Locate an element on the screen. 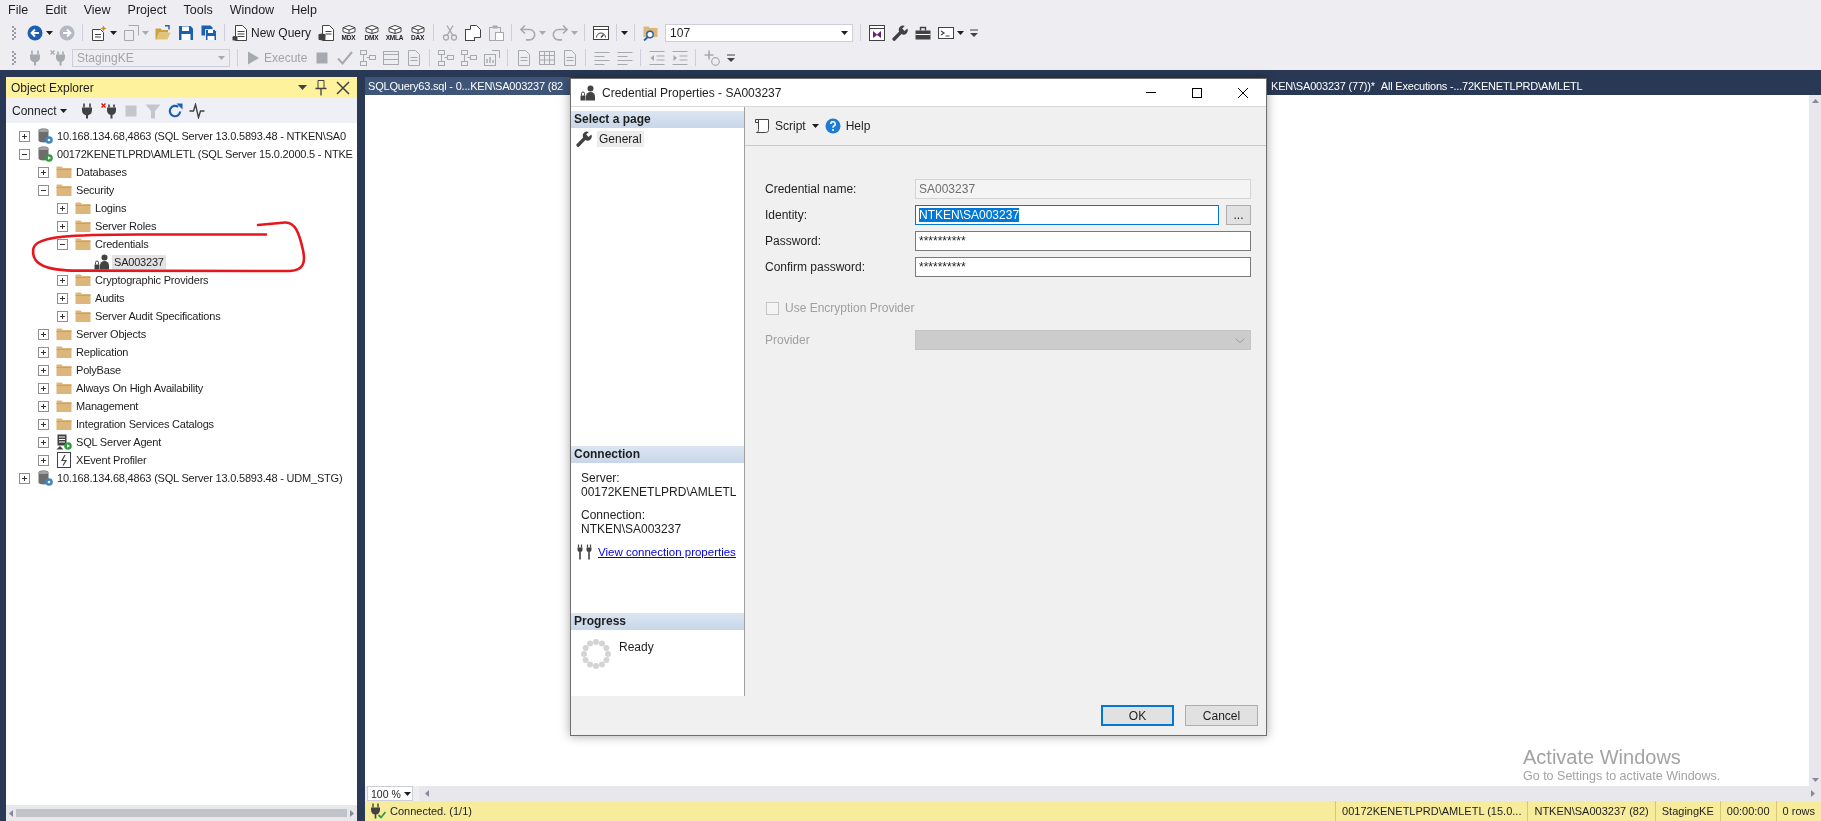 The height and width of the screenshot is (821, 1821). status-field: 0 rows is located at coordinates (1798, 811).